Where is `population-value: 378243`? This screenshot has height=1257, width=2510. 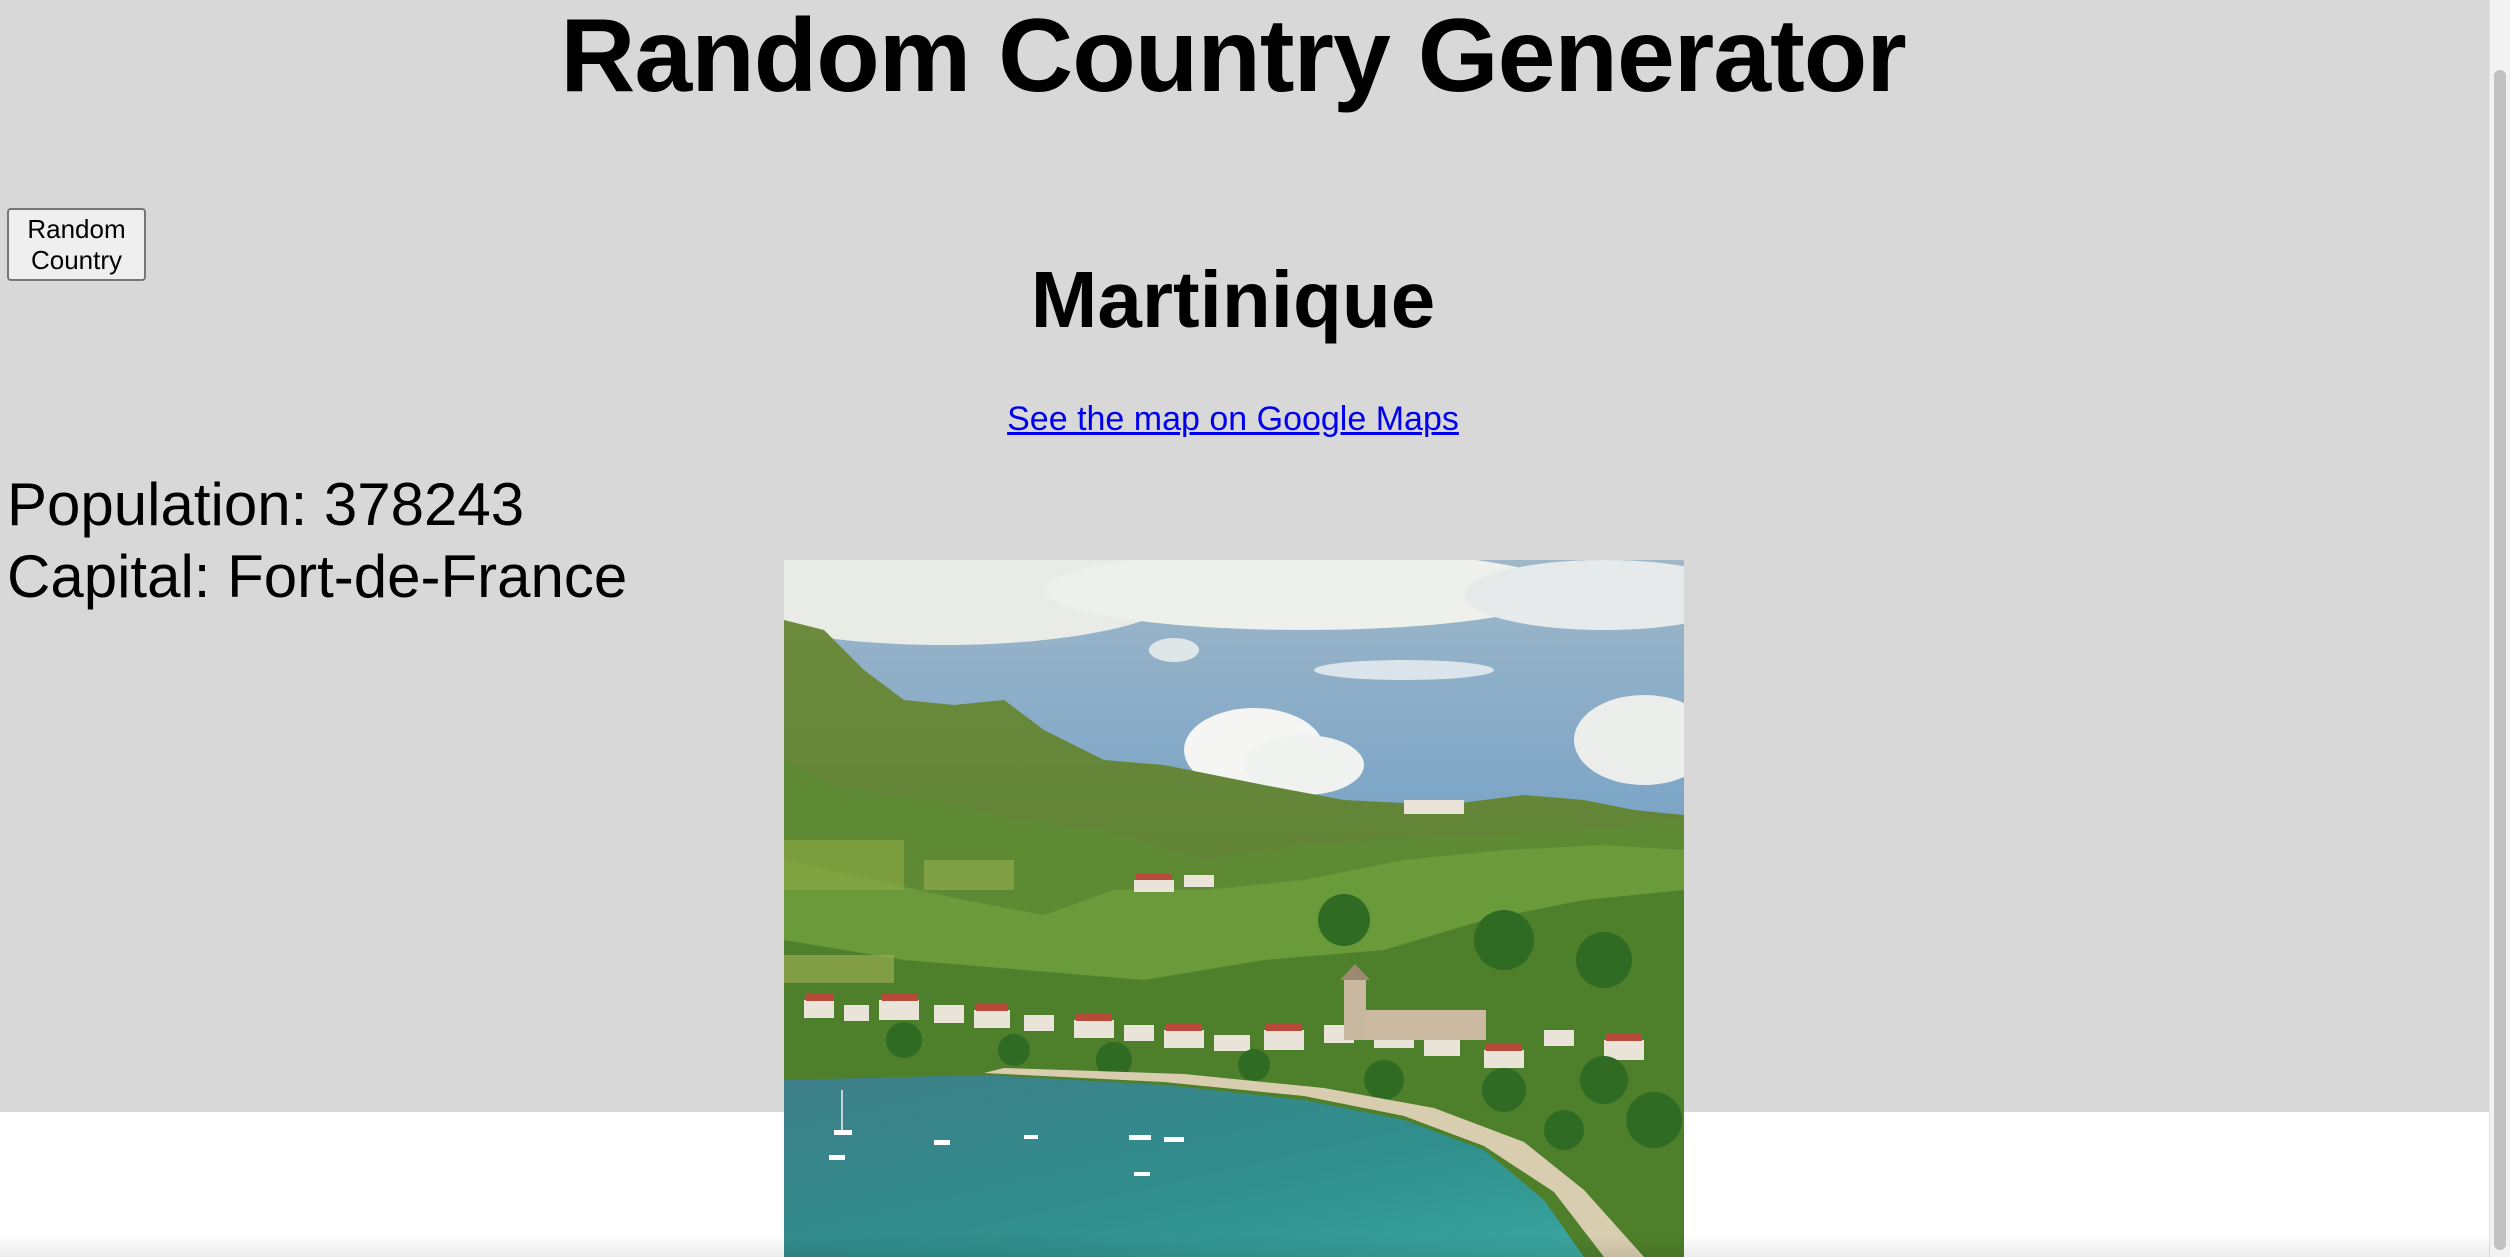 population-value: 378243 is located at coordinates (424, 504).